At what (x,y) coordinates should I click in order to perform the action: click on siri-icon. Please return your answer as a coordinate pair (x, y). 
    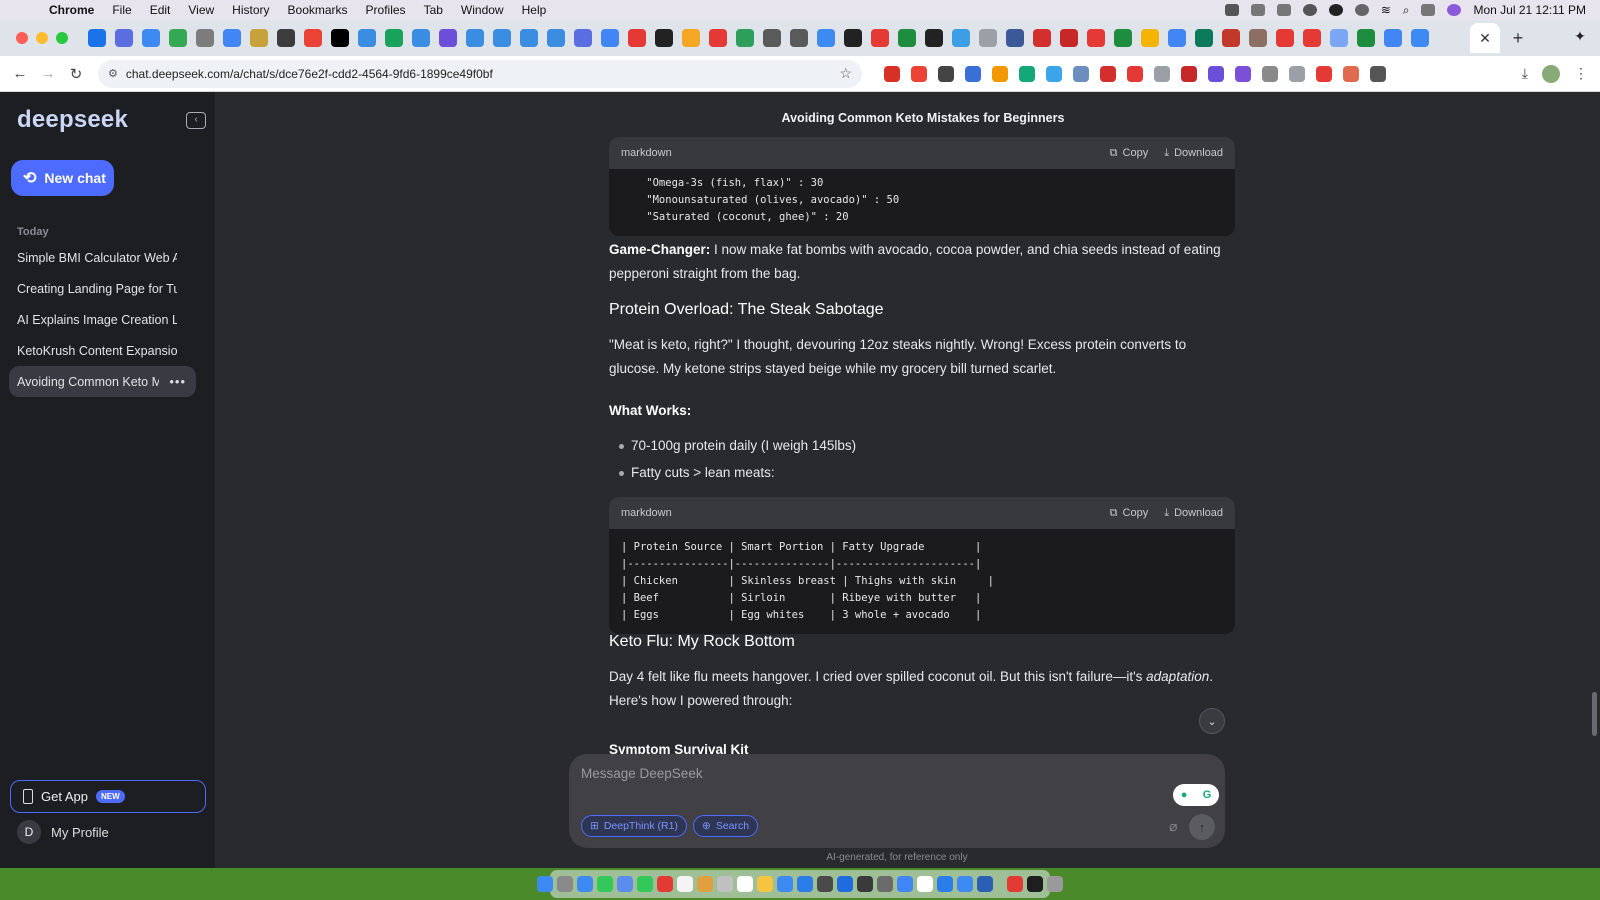
    Looking at the image, I should click on (1454, 10).